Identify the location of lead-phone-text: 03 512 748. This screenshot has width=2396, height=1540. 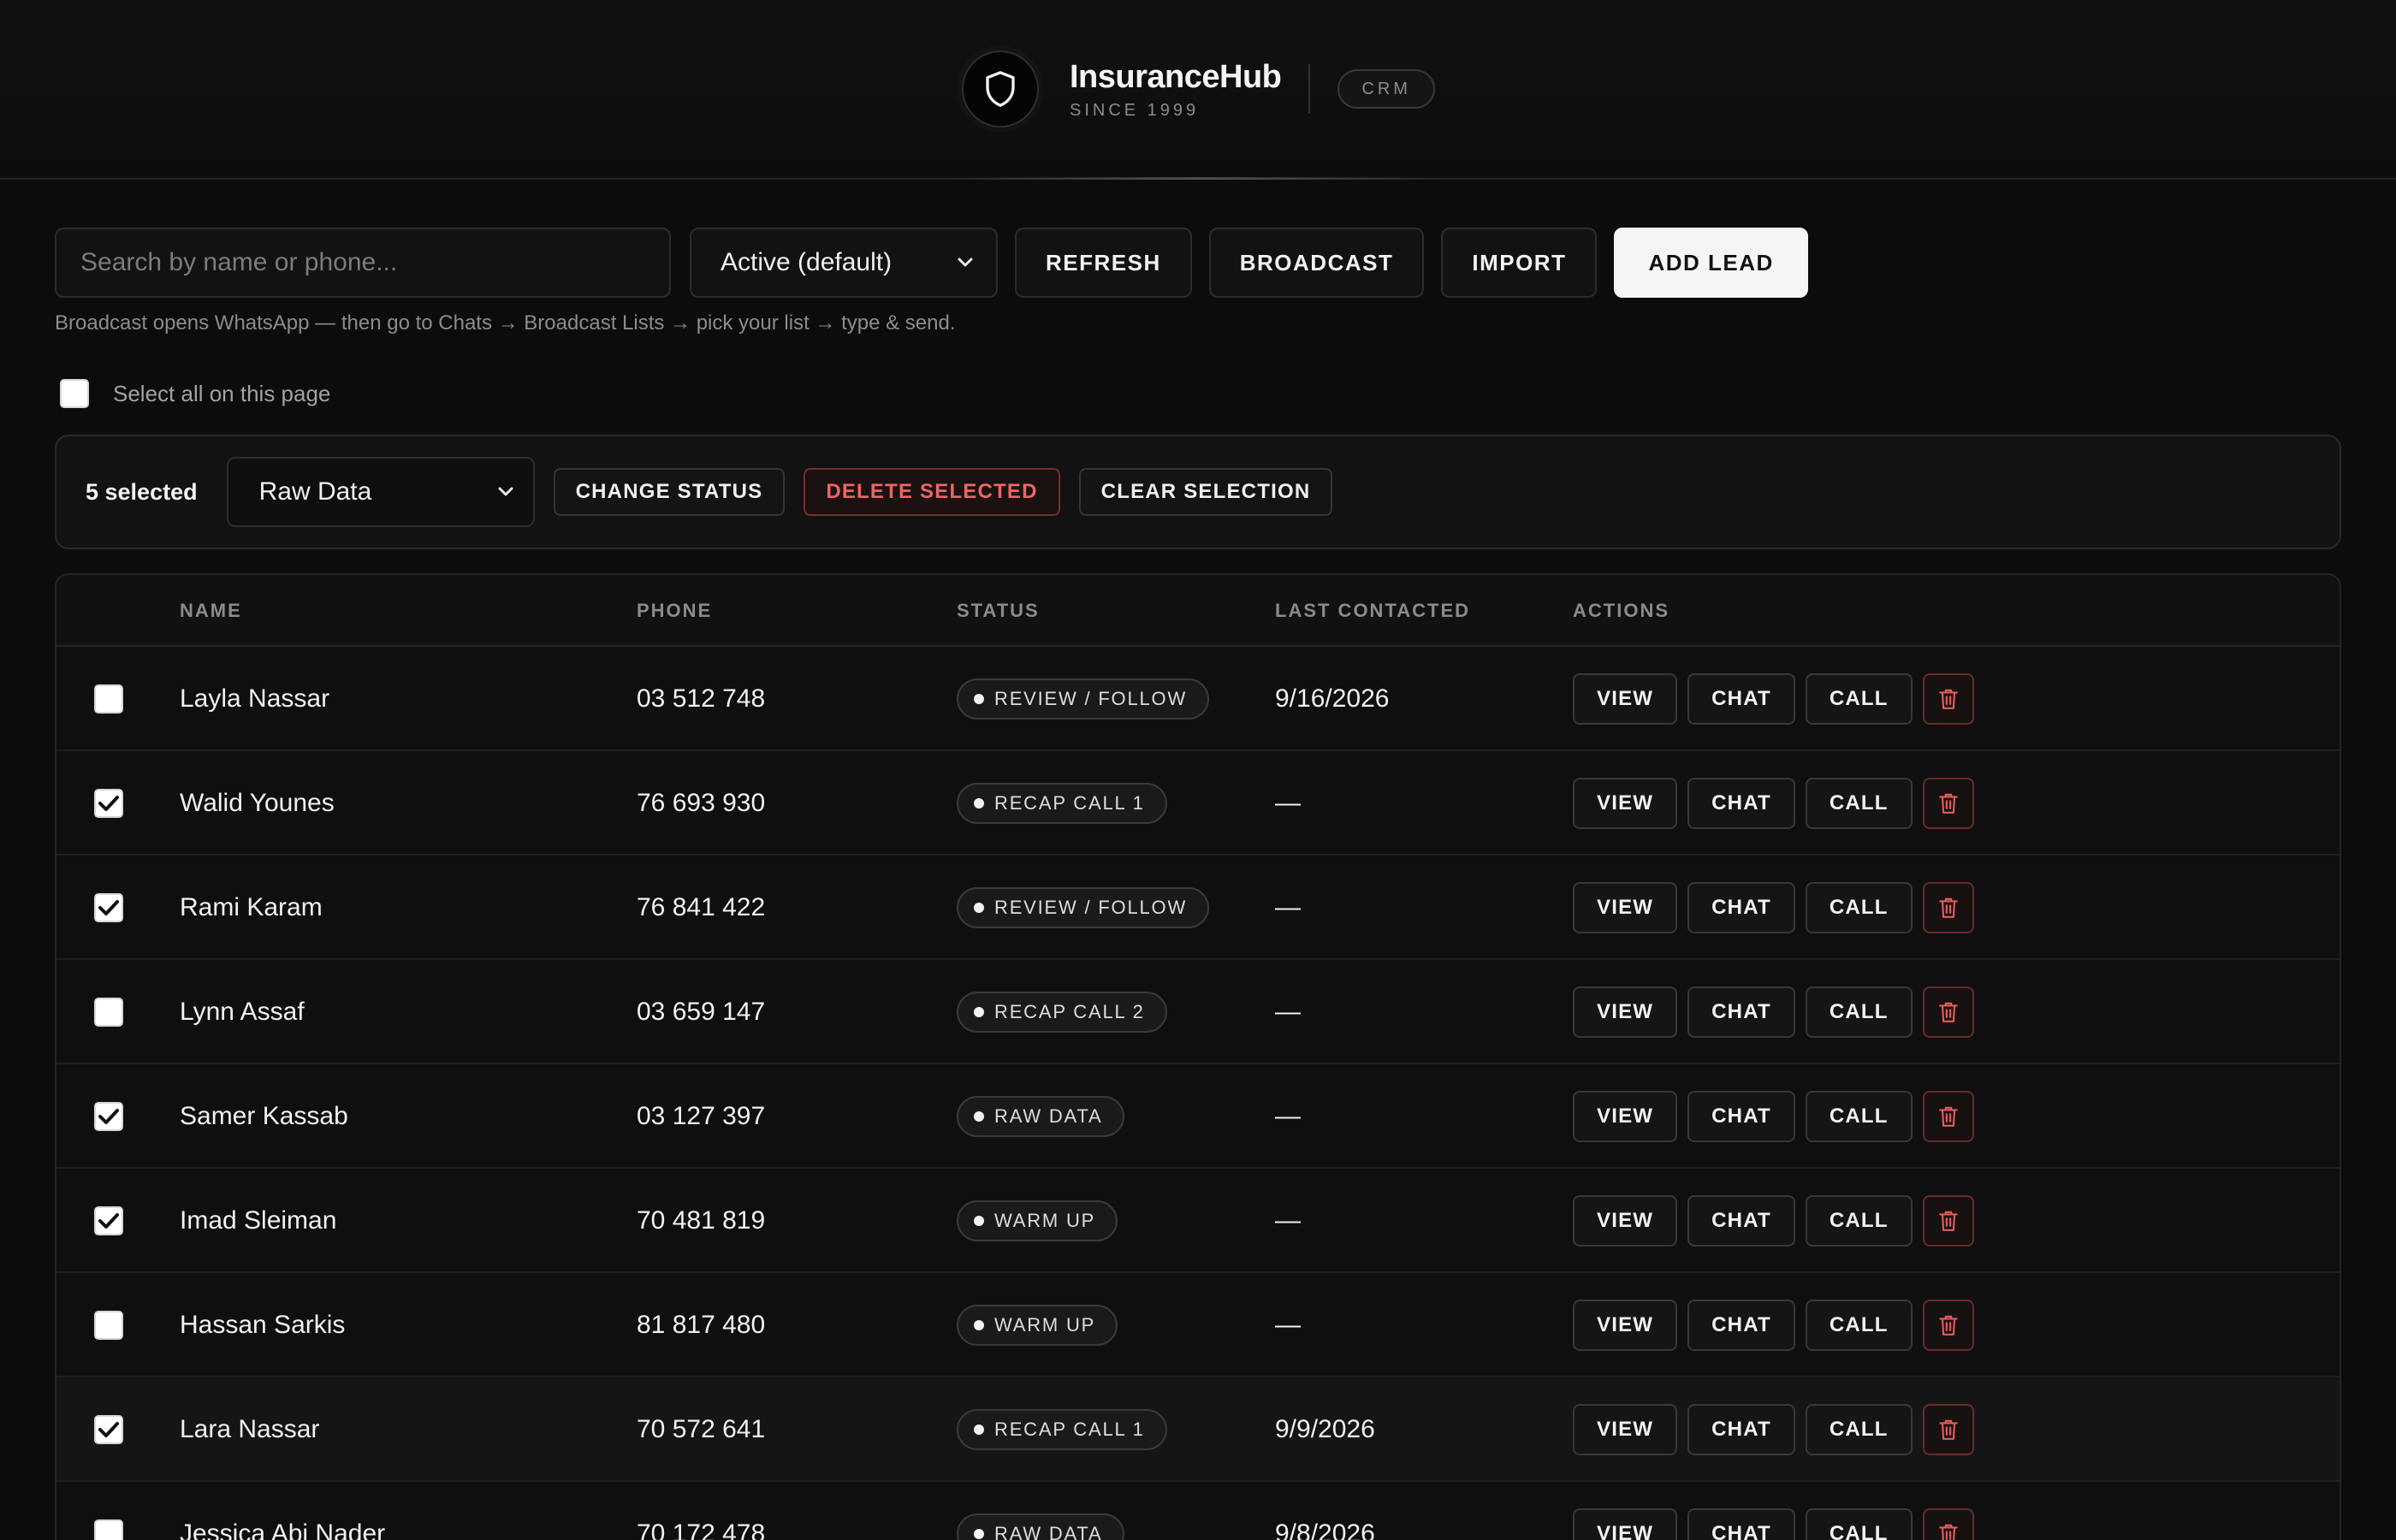
(702, 698).